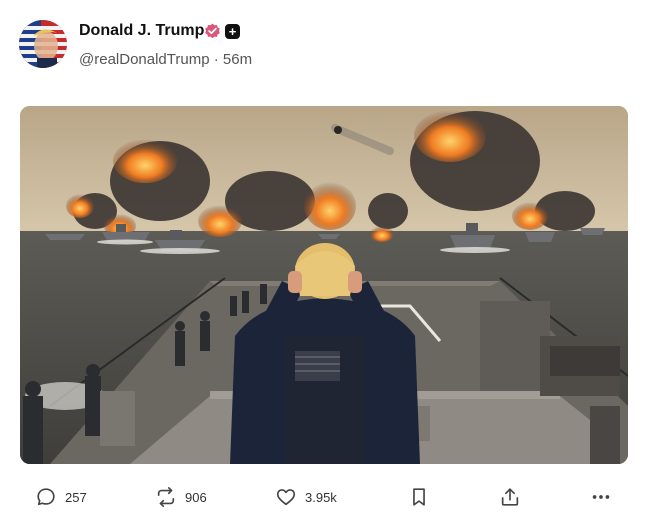 The height and width of the screenshot is (530, 658). Describe the element at coordinates (181, 497) in the screenshot. I see `repost-button: 906` at that location.